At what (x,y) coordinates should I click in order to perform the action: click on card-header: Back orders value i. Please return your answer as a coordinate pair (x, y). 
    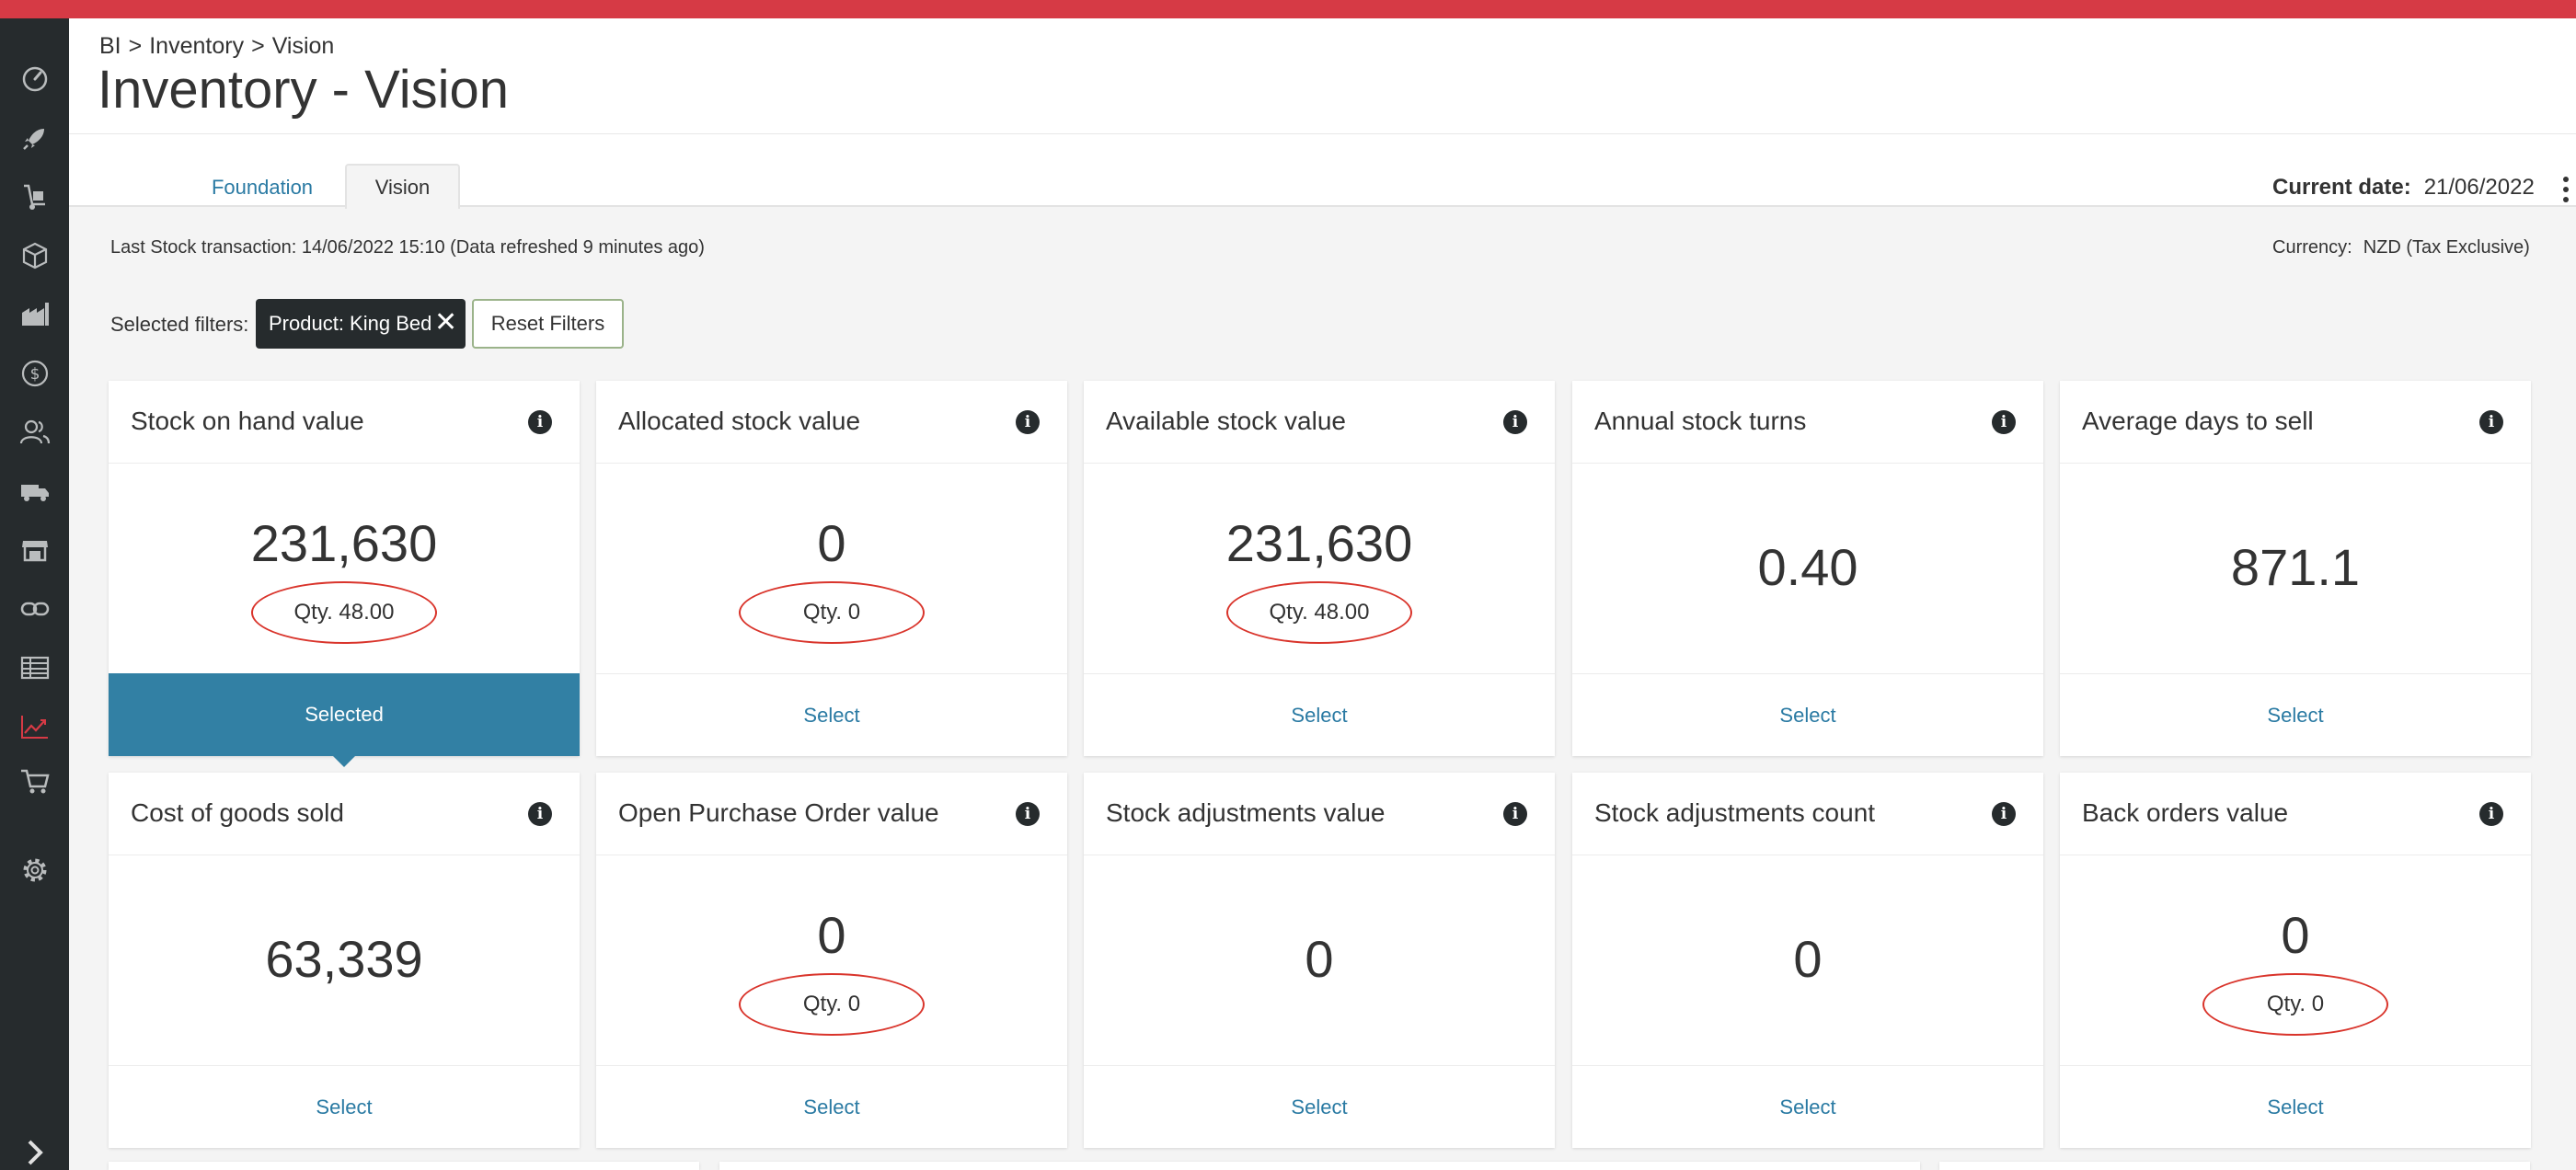
    Looking at the image, I should click on (2295, 814).